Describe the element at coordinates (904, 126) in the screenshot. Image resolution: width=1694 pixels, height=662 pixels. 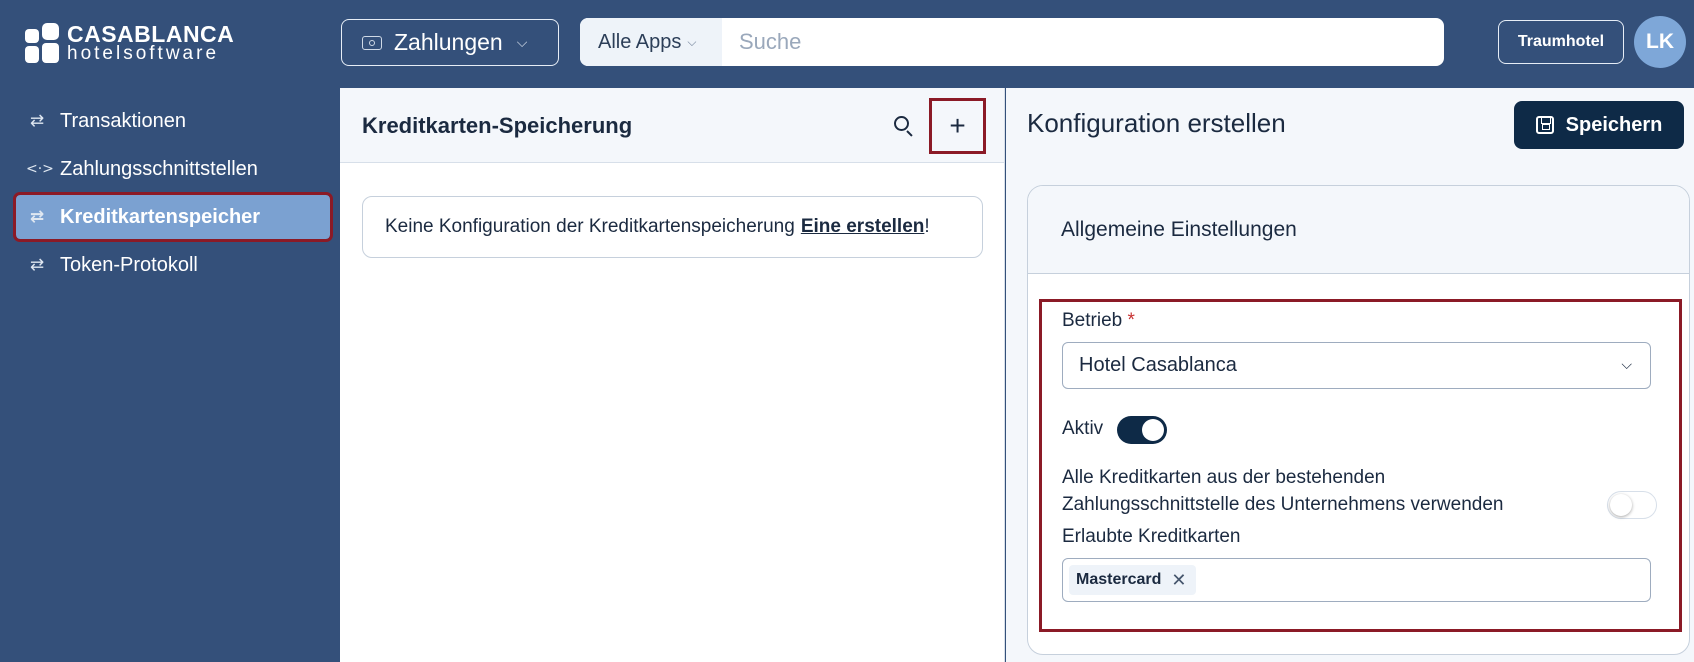
I see `search-icon` at that location.